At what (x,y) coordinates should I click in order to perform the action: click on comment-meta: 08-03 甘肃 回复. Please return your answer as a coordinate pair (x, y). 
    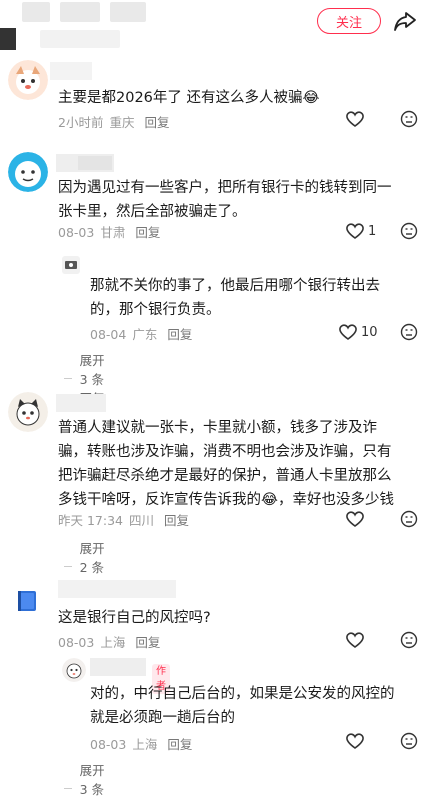
    Looking at the image, I should click on (112, 231).